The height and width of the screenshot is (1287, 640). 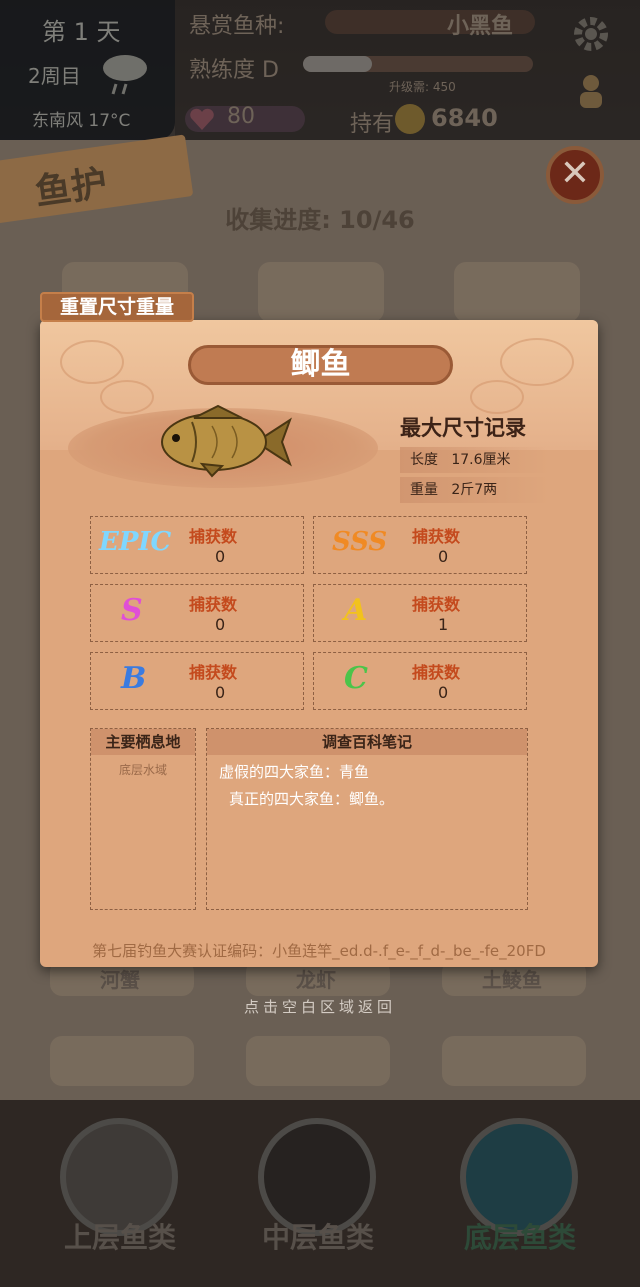 I want to click on max-record-title: 最大尺寸记录, so click(x=463, y=428).